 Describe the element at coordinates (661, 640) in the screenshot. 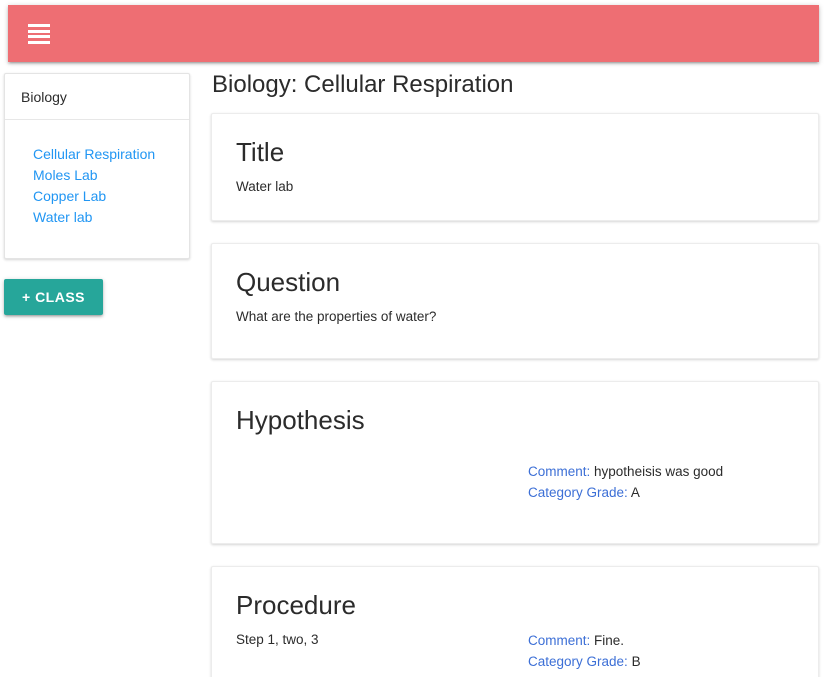

I see `comment-line-procedure: Comment: Fine.` at that location.